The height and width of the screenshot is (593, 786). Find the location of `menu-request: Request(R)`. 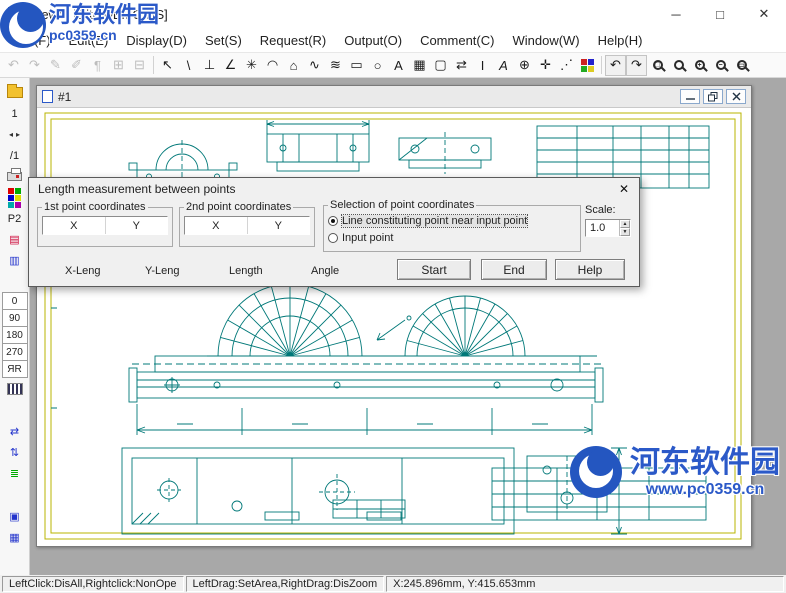

menu-request: Request(R) is located at coordinates (293, 40).